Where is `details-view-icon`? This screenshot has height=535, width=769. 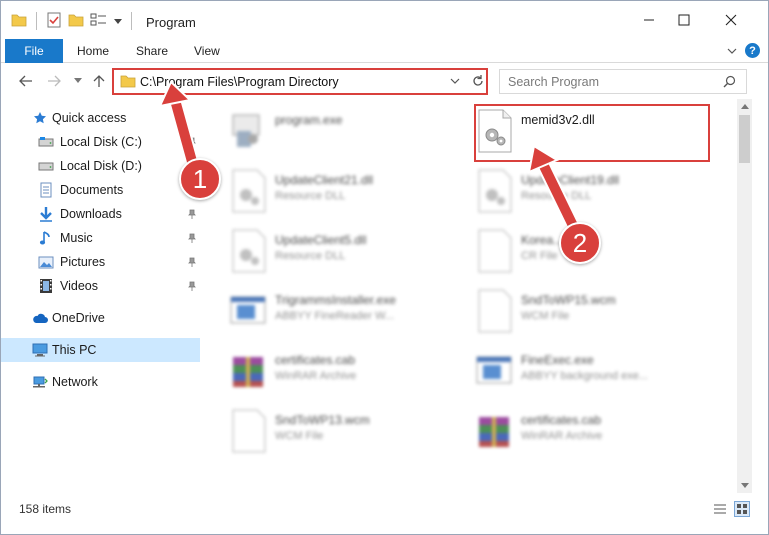 details-view-icon is located at coordinates (720, 509).